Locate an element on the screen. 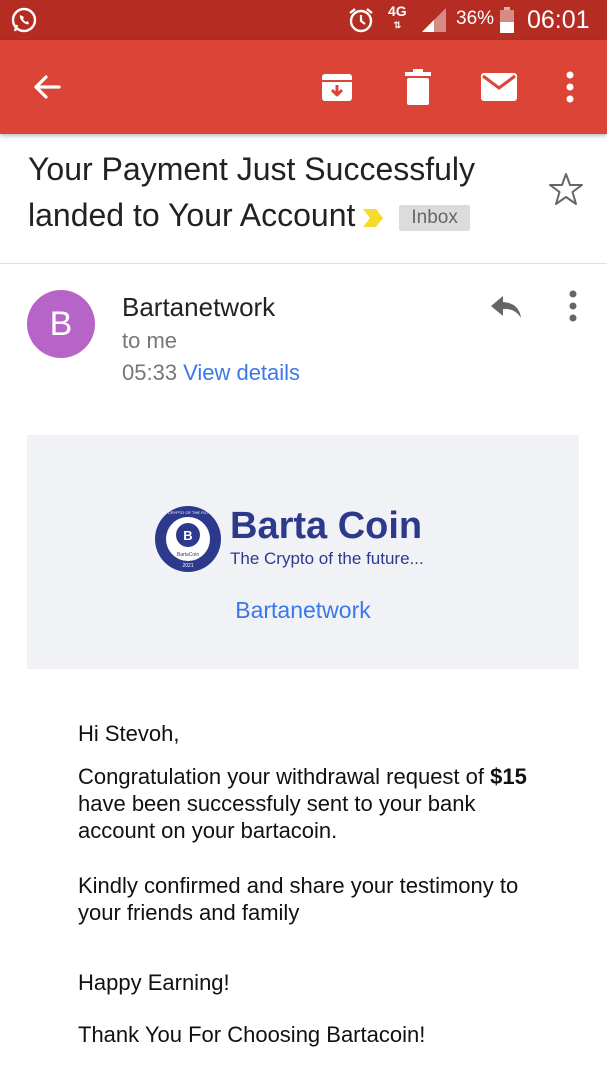  mark-unread-button is located at coordinates (499, 87).